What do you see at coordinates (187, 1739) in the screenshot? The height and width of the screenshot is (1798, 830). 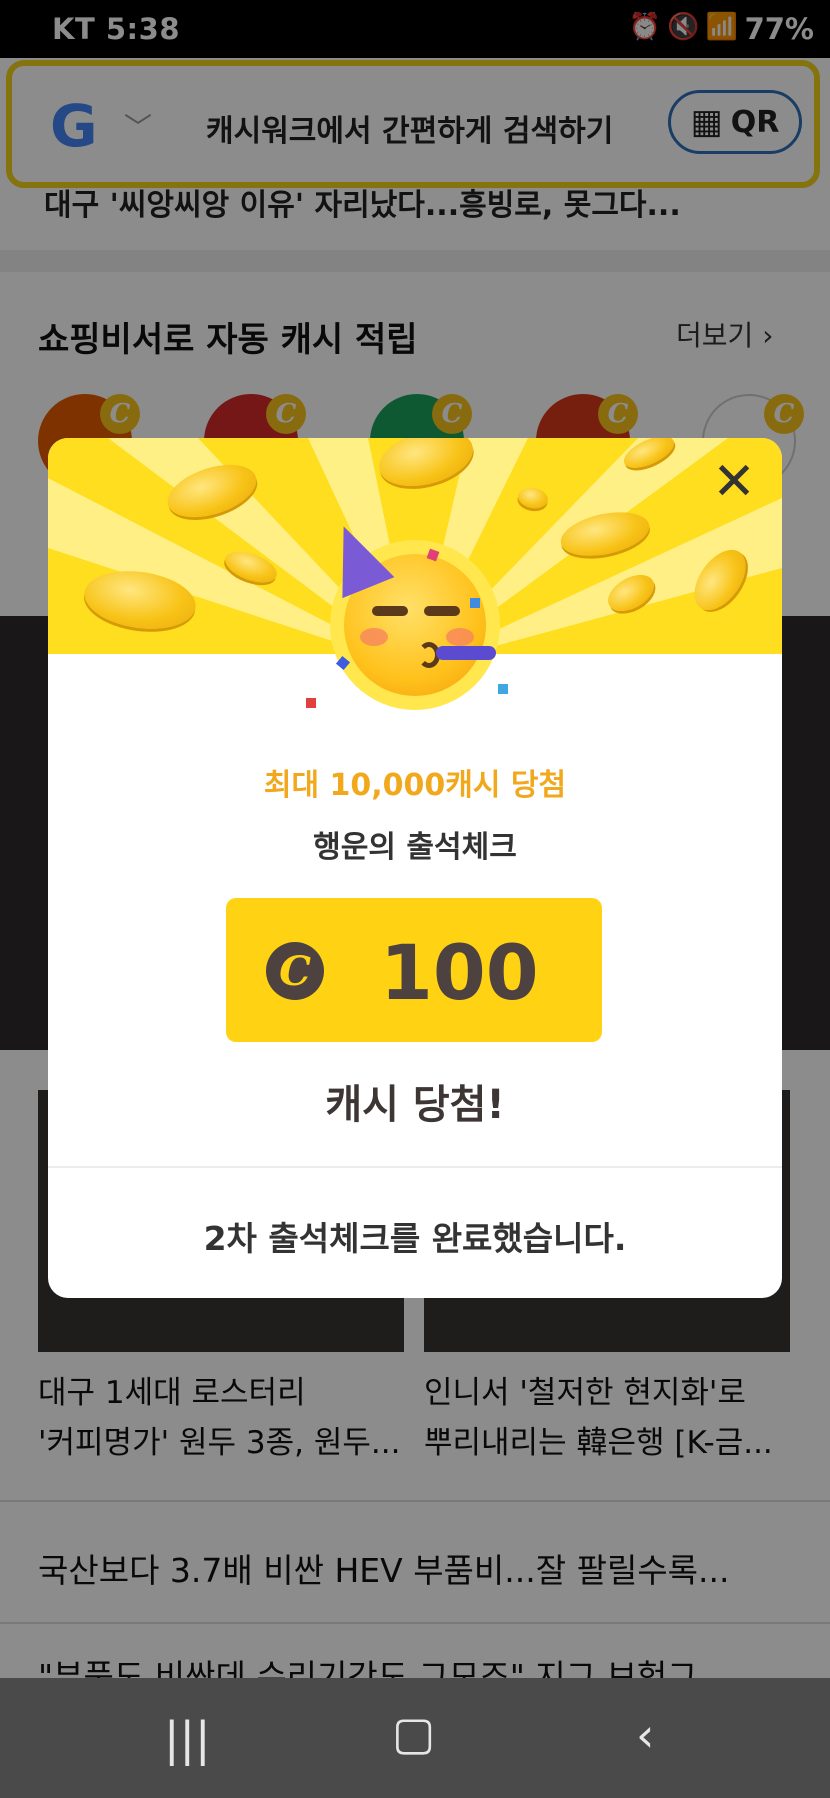 I see `recent-apps-icon: |||` at bounding box center [187, 1739].